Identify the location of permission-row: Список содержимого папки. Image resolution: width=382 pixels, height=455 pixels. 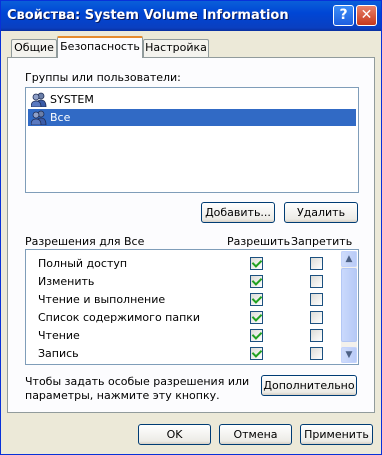
(184, 317).